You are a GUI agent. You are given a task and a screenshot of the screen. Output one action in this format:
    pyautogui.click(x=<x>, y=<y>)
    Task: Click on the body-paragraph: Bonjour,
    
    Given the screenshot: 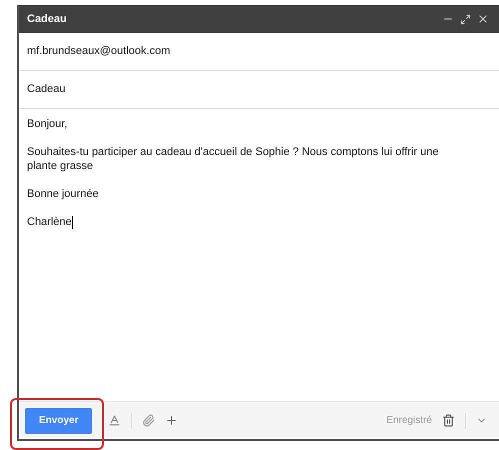 What is the action you would take?
    pyautogui.click(x=47, y=124)
    